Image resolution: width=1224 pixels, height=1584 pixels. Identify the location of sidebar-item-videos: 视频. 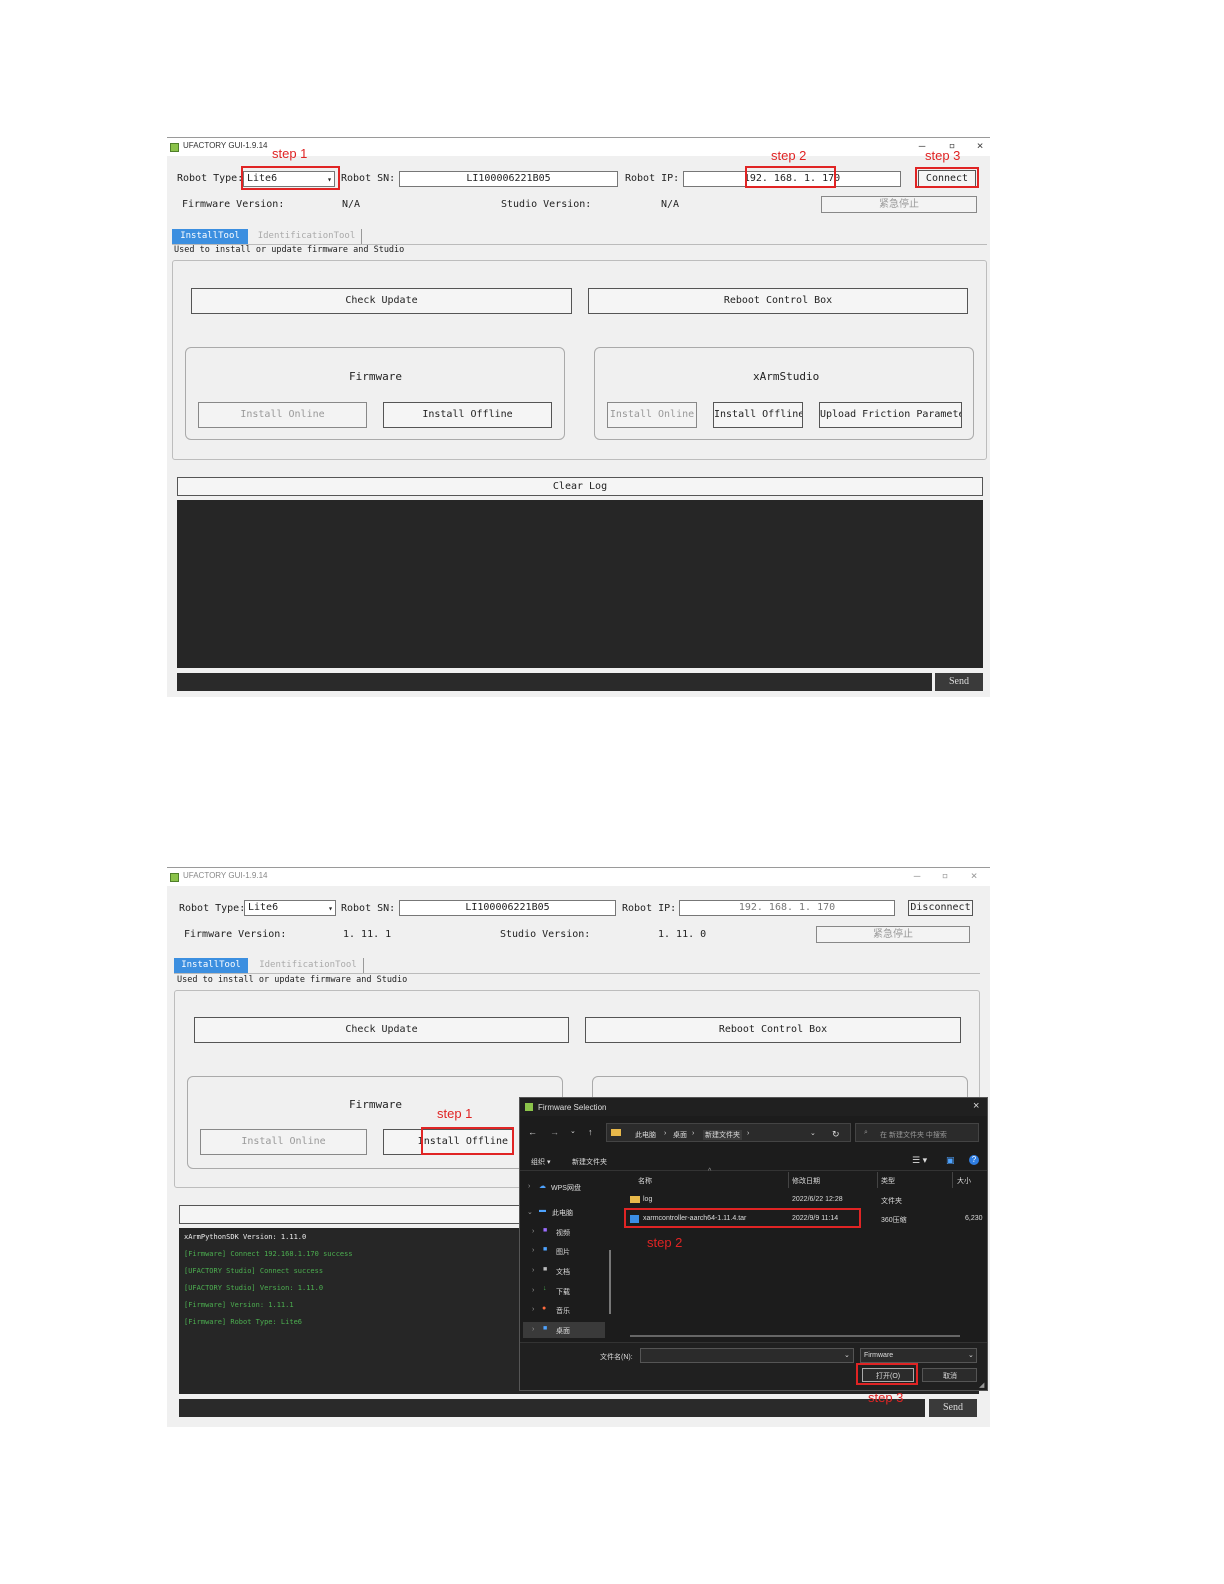
(563, 1233).